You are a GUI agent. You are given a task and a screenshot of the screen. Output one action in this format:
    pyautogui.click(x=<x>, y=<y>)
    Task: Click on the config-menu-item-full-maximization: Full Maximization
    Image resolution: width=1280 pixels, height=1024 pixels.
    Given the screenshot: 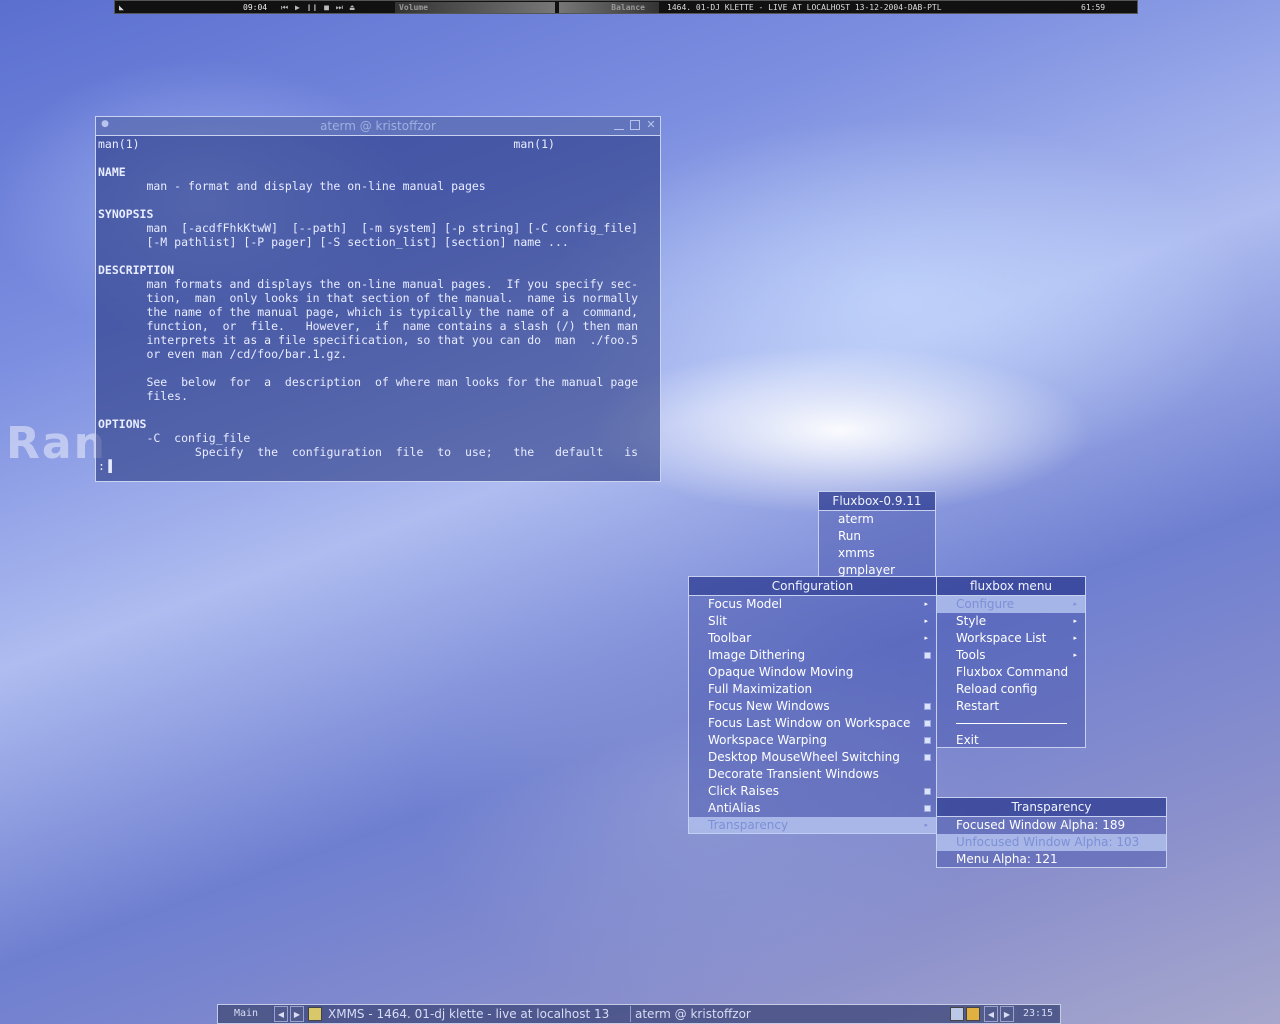 What is the action you would take?
    pyautogui.click(x=812, y=689)
    